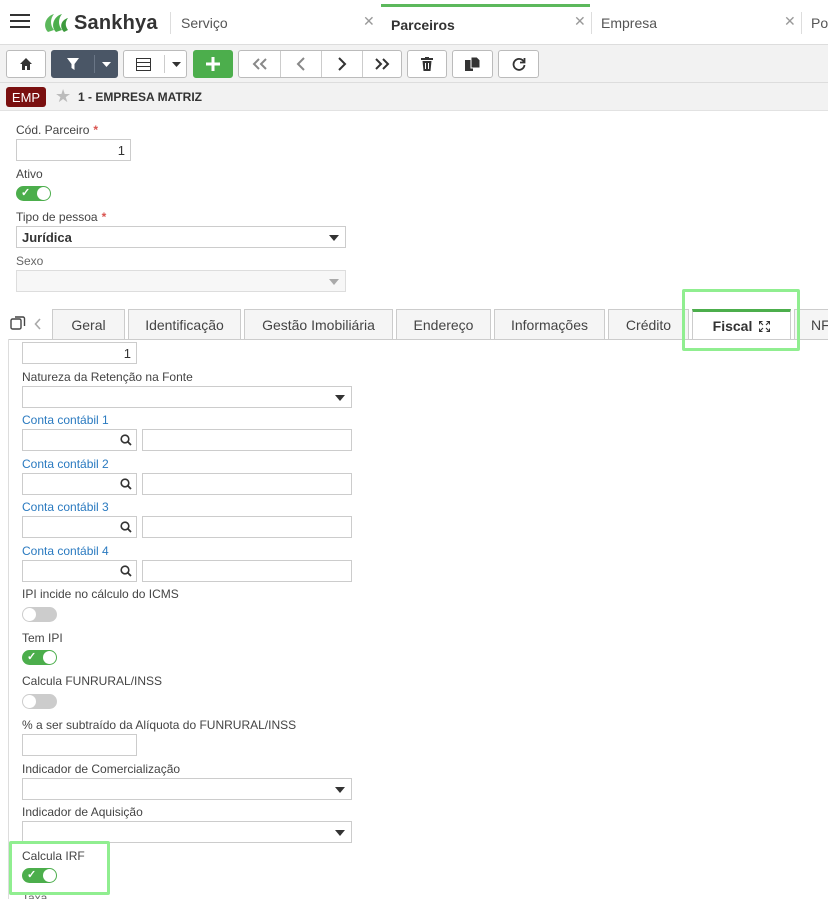  I want to click on ativo-toggle: ✓, so click(33, 193).